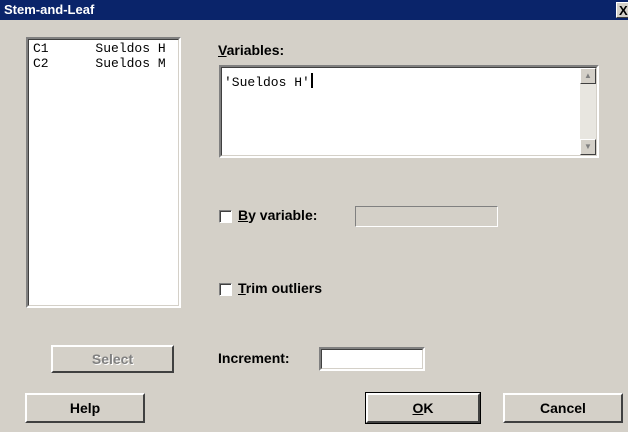 The width and height of the screenshot is (628, 432). I want to click on variables-scrollbar: ▲ ▼, so click(588, 111).